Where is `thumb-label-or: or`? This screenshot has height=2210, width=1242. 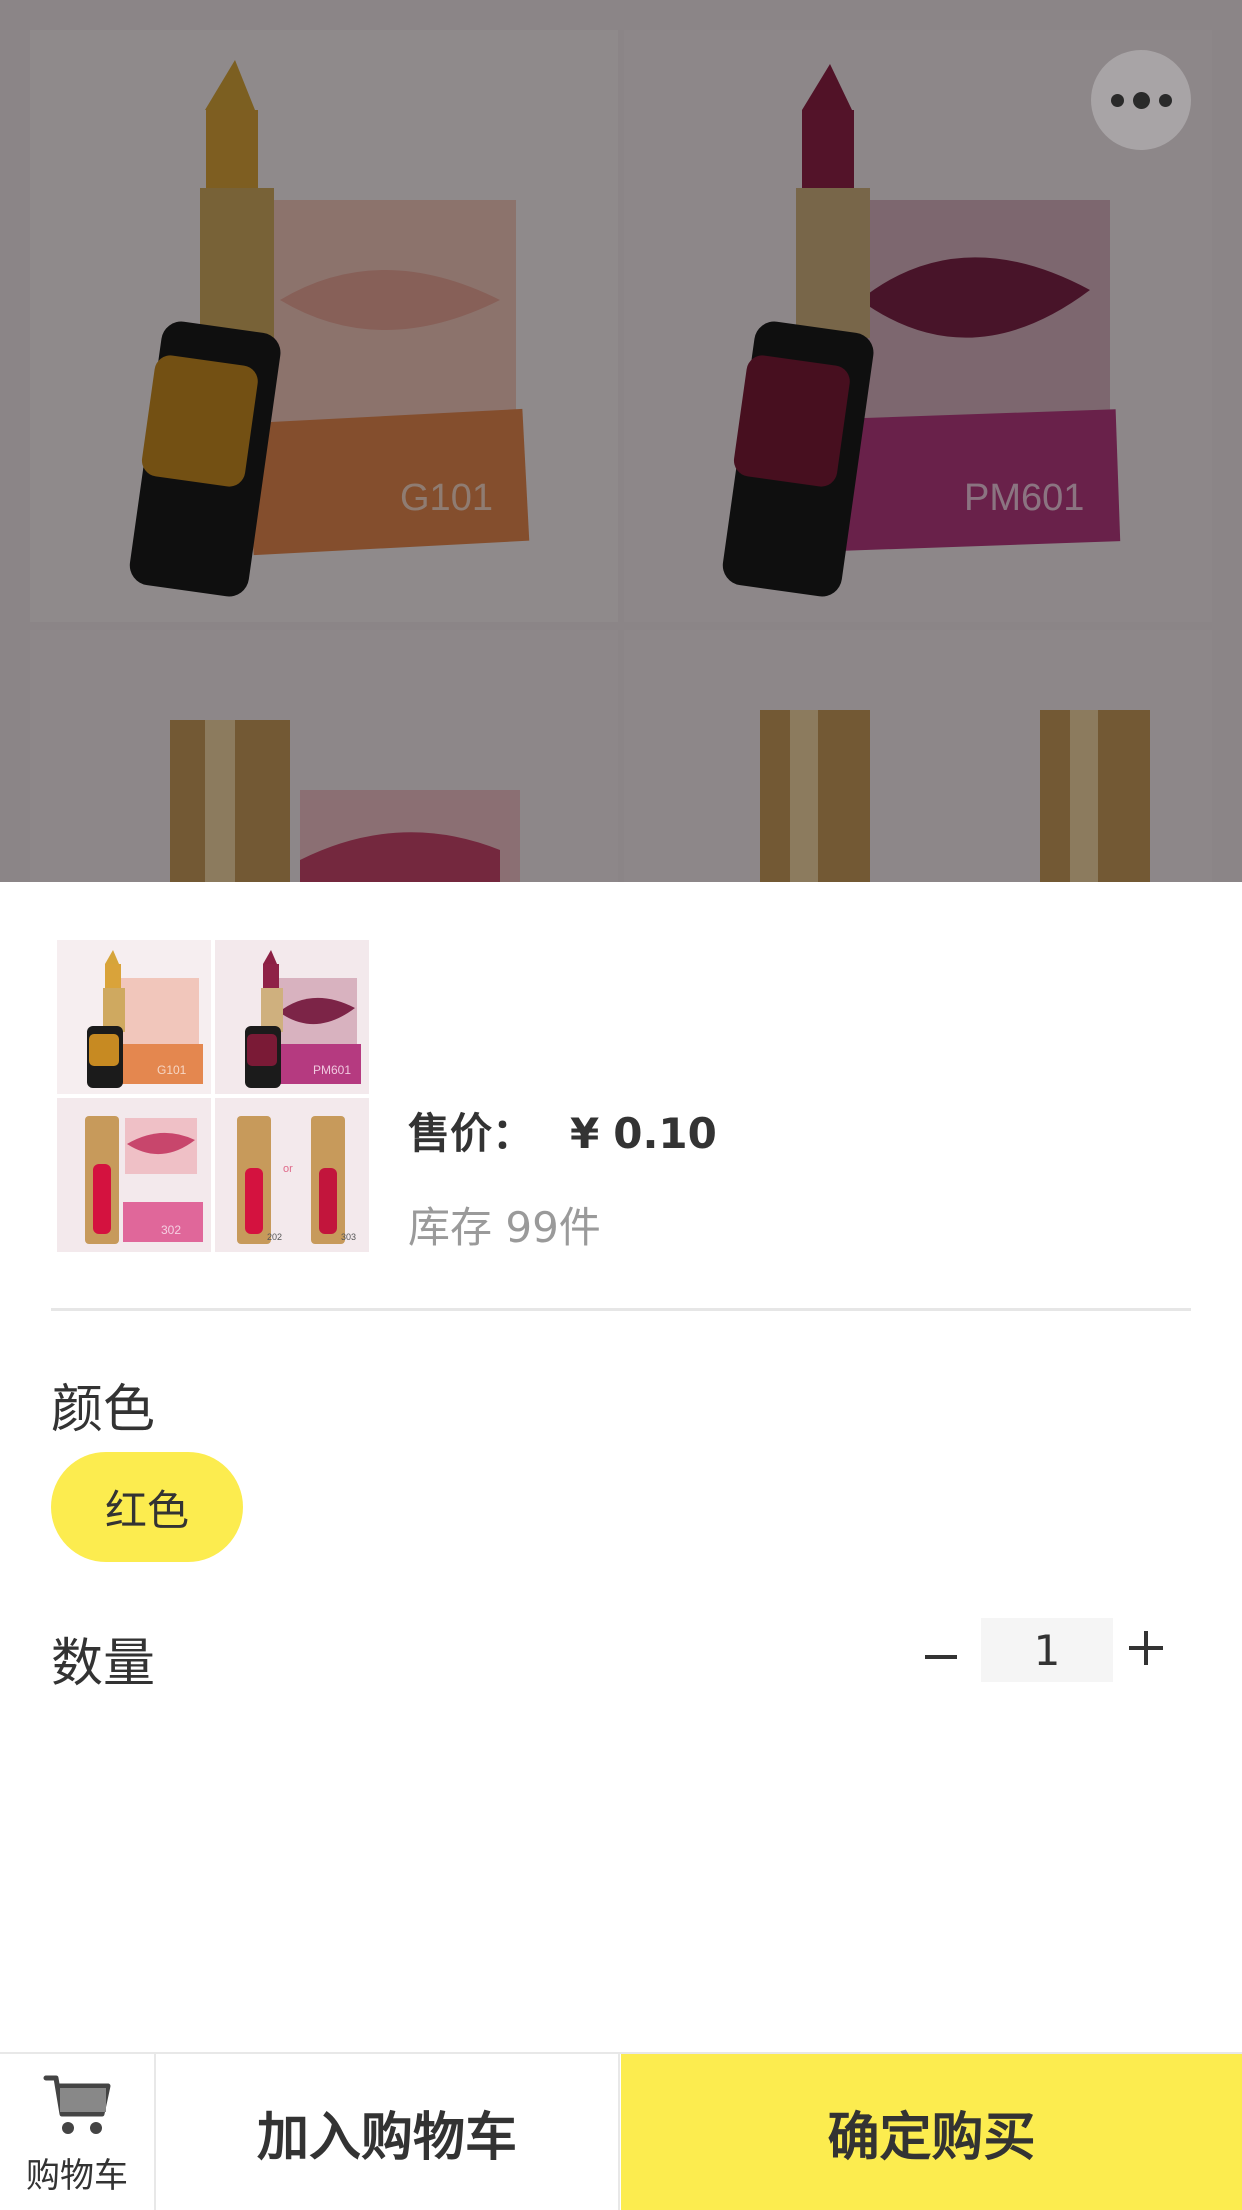 thumb-label-or: or is located at coordinates (288, 1169).